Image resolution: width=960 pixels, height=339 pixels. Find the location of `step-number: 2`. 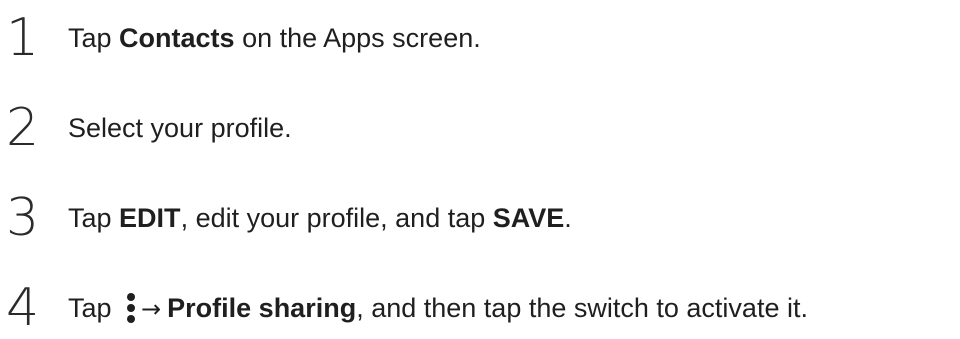

step-number: 2 is located at coordinates (23, 128).